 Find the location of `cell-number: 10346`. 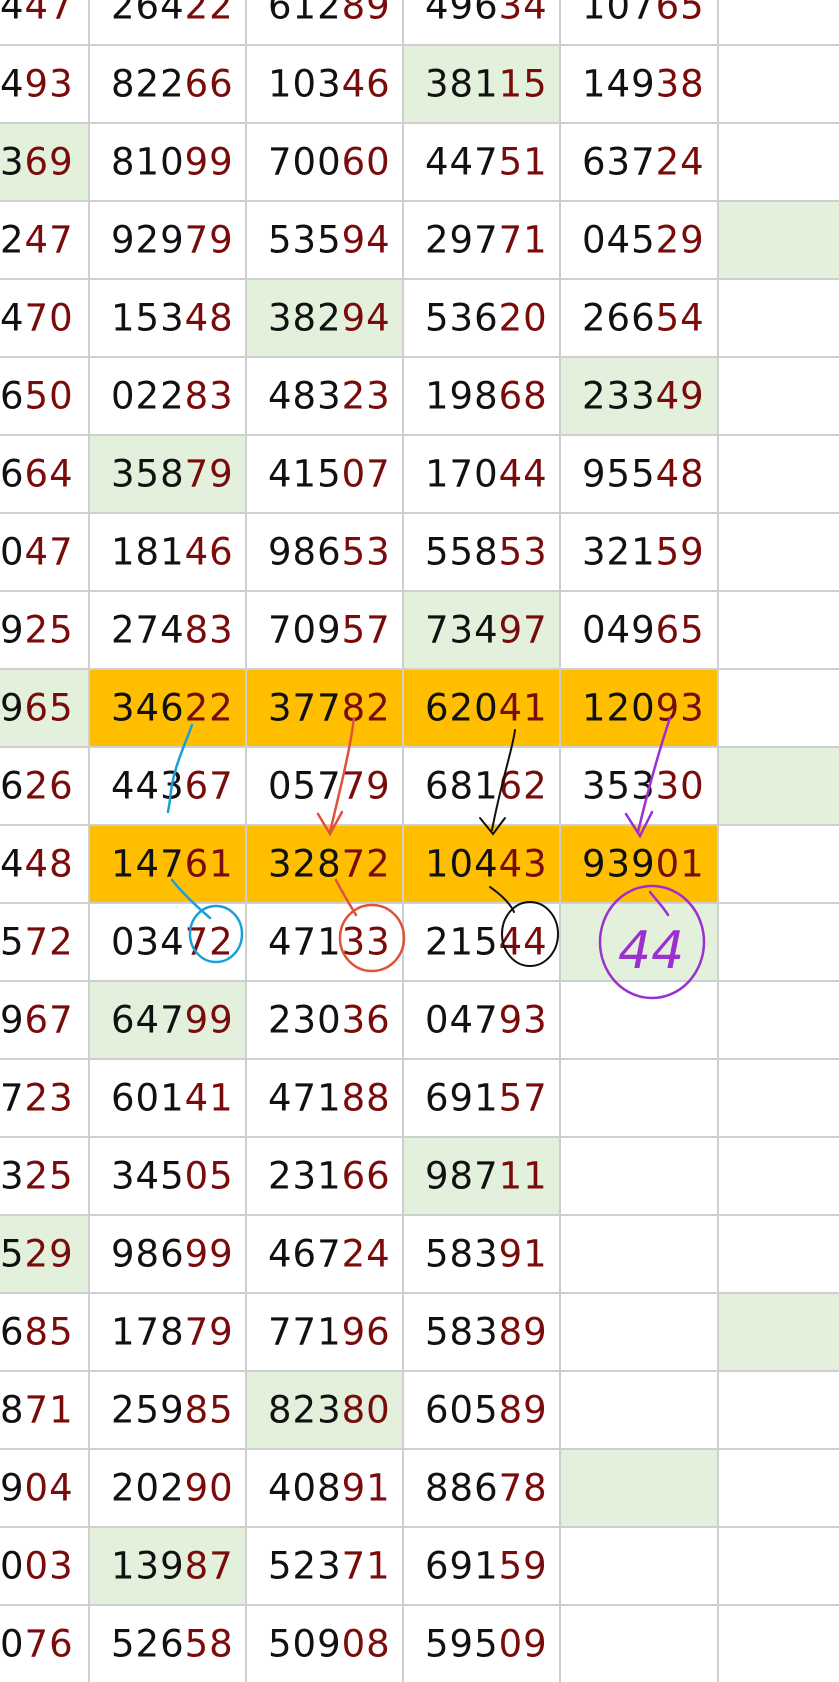

cell-number: 10346 is located at coordinates (329, 84).